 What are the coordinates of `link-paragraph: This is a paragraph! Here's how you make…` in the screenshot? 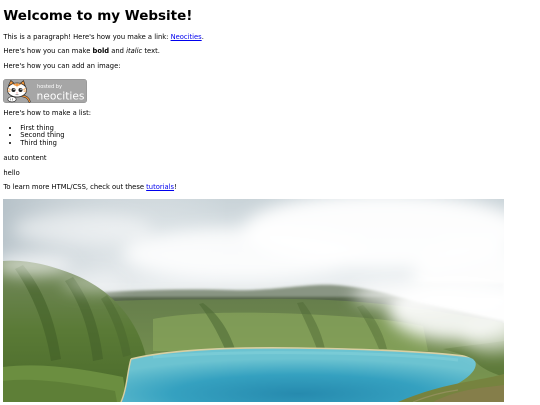 It's located at (269, 37).